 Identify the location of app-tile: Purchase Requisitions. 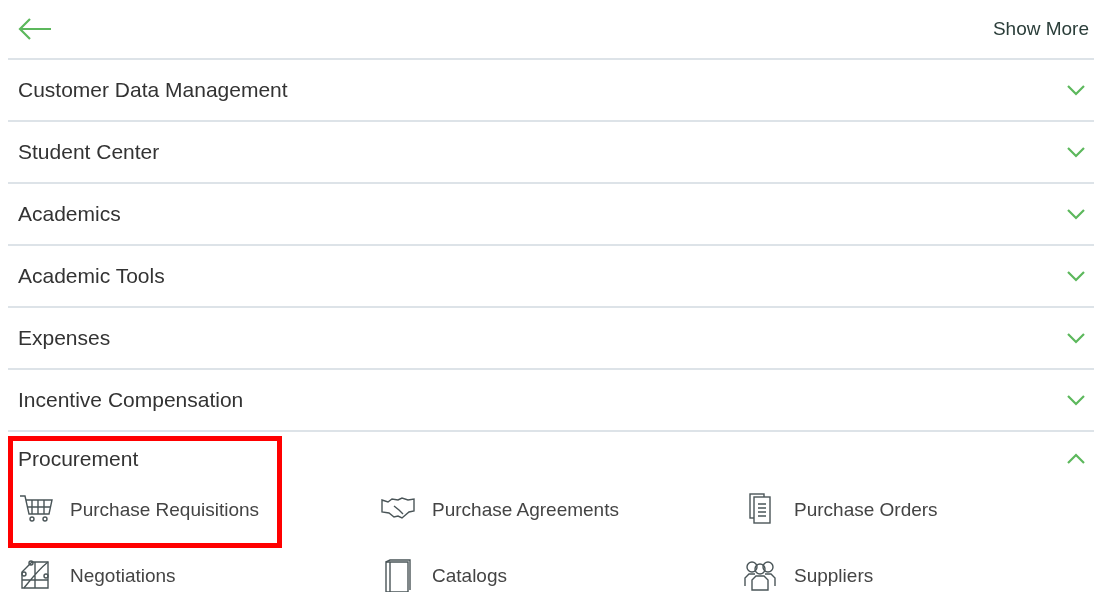
(199, 510).